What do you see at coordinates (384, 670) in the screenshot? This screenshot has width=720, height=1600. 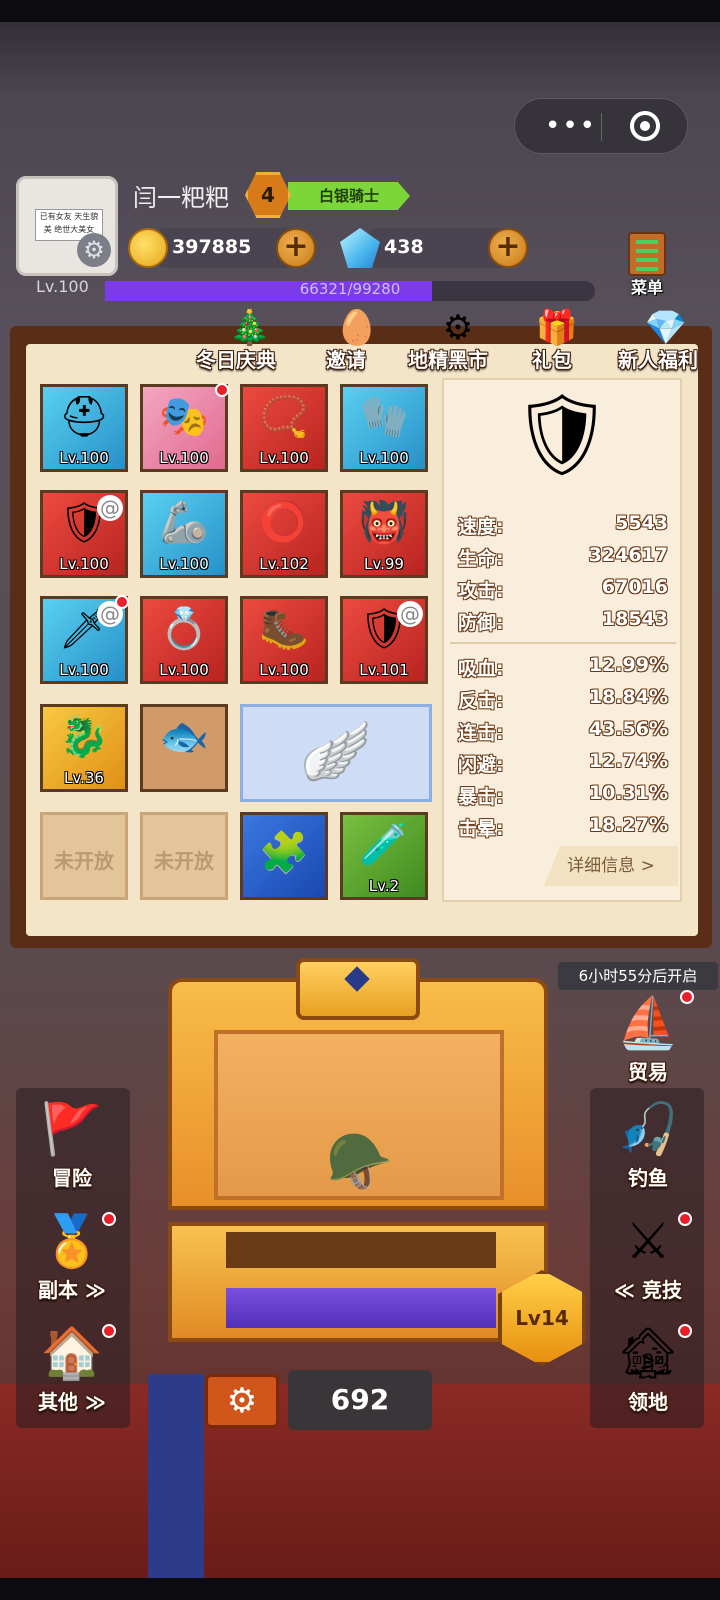 I see `slot-level: Lv.101` at bounding box center [384, 670].